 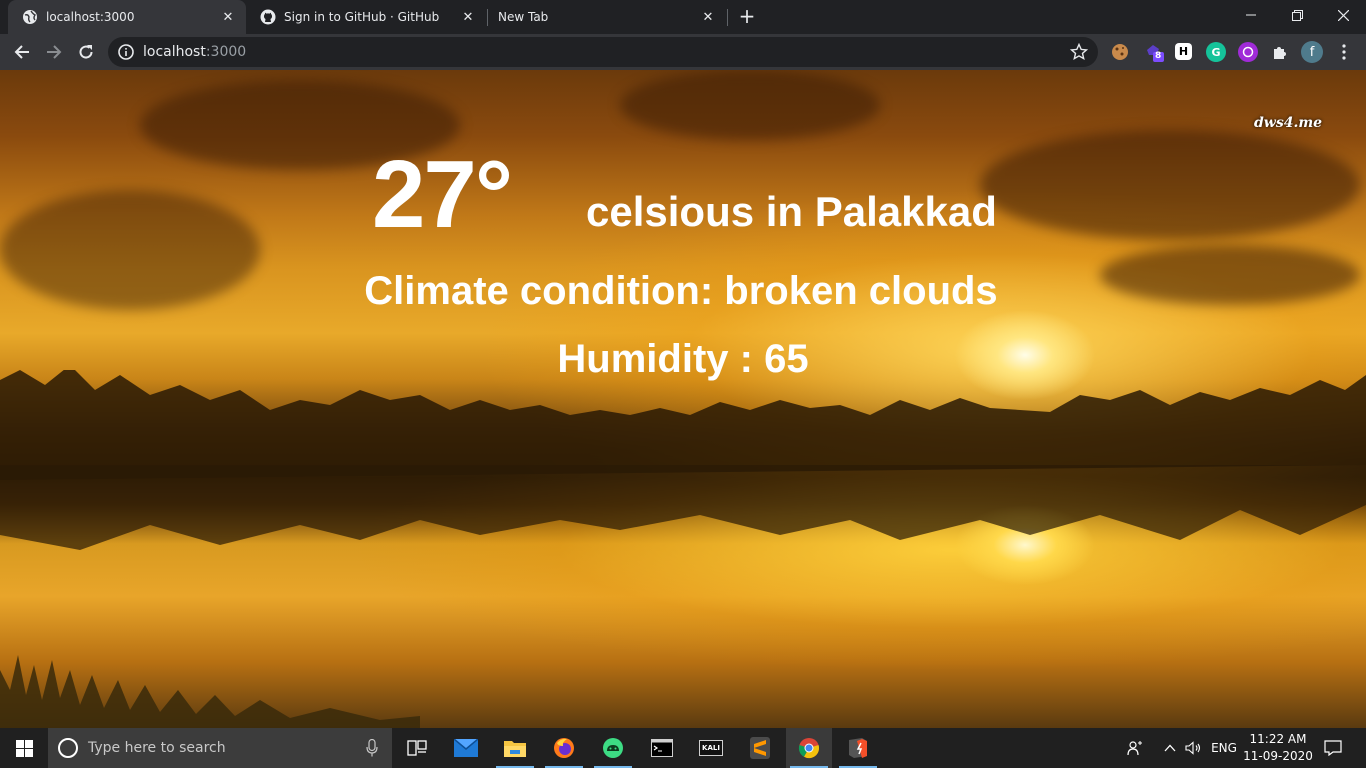 What do you see at coordinates (1120, 52) in the screenshot?
I see `cookie-icon` at bounding box center [1120, 52].